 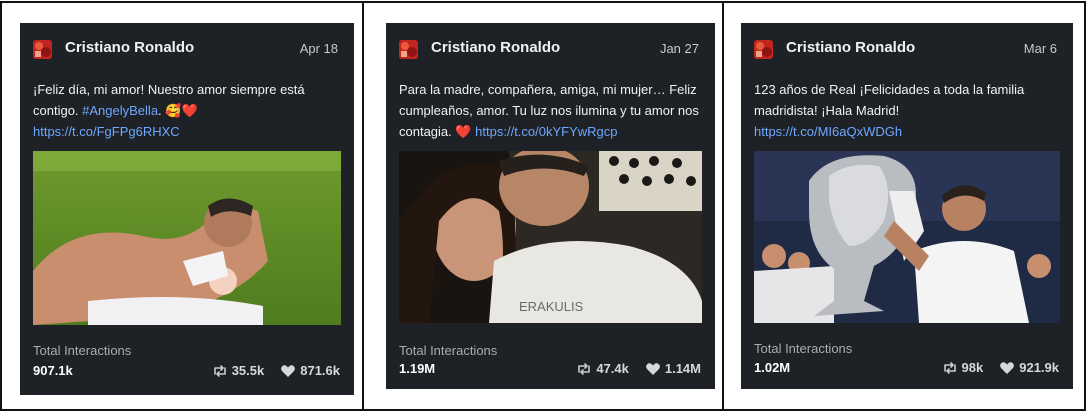 What do you see at coordinates (276, 370) in the screenshot?
I see `post-stats: 35.5k 871.6k` at bounding box center [276, 370].